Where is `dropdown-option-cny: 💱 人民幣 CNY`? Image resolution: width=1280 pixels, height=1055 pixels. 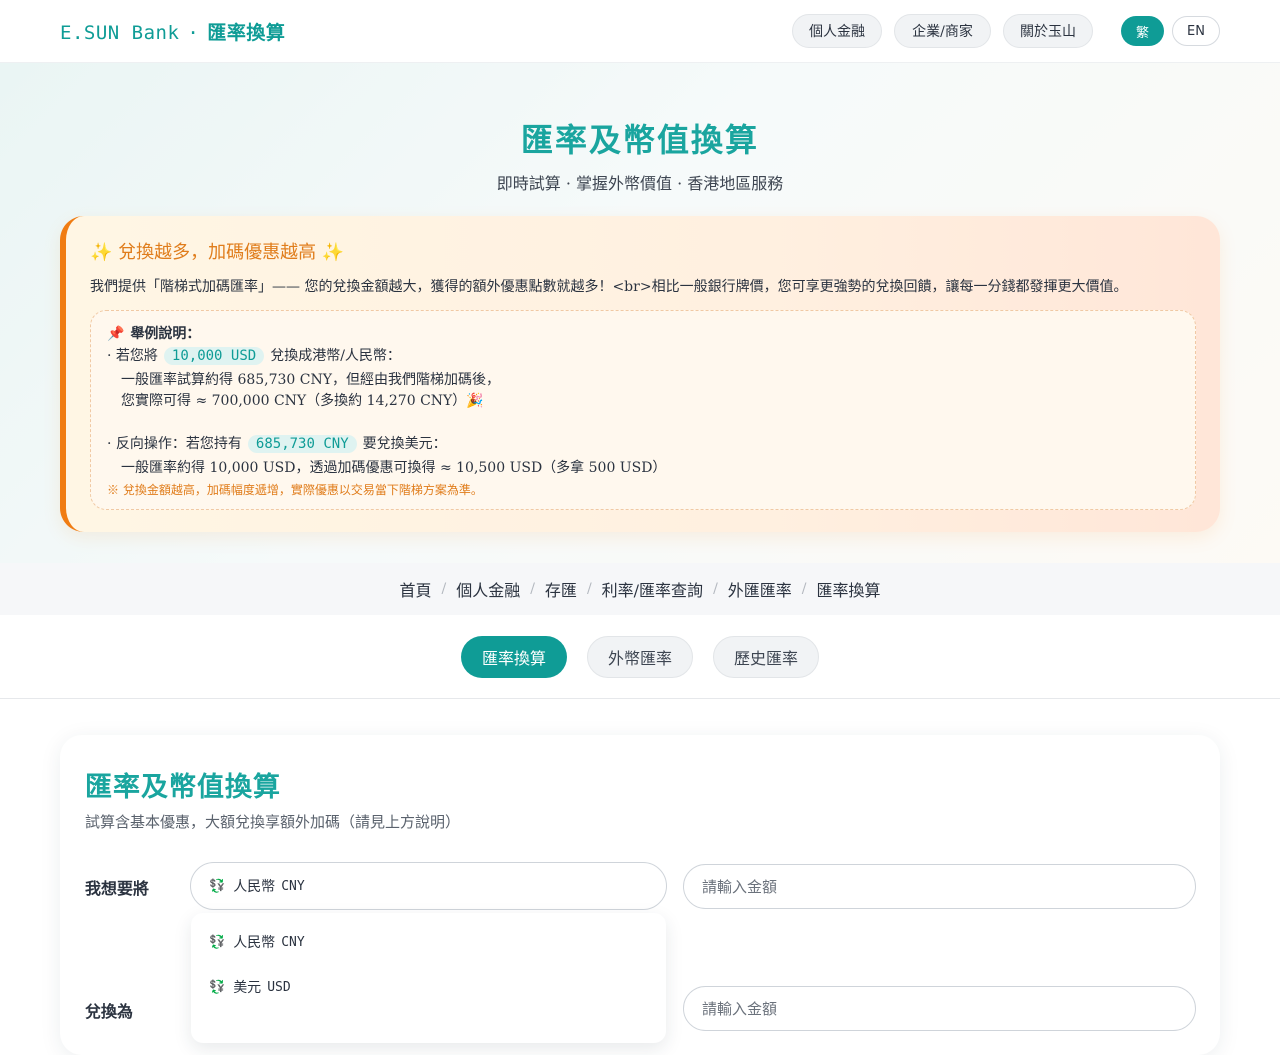 dropdown-option-cny: 💱 人民幣 CNY is located at coordinates (257, 942).